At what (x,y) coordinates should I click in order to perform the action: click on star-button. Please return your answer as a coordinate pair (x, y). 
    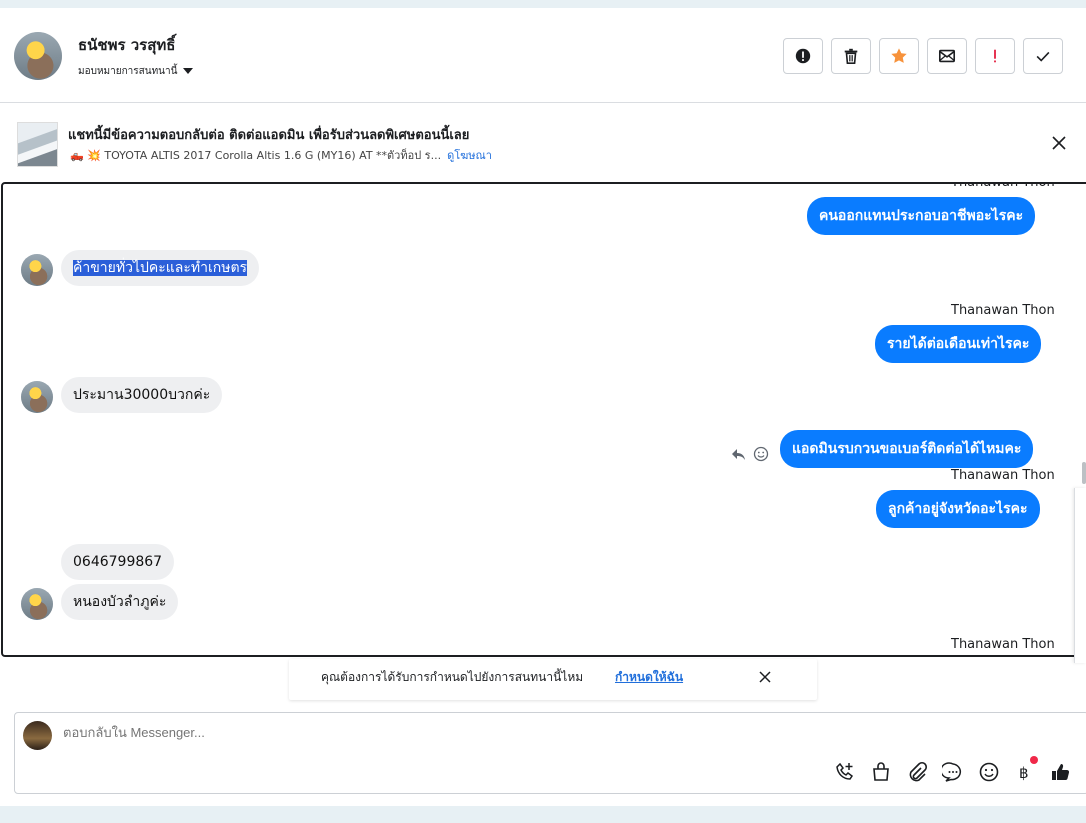
    Looking at the image, I should click on (899, 56).